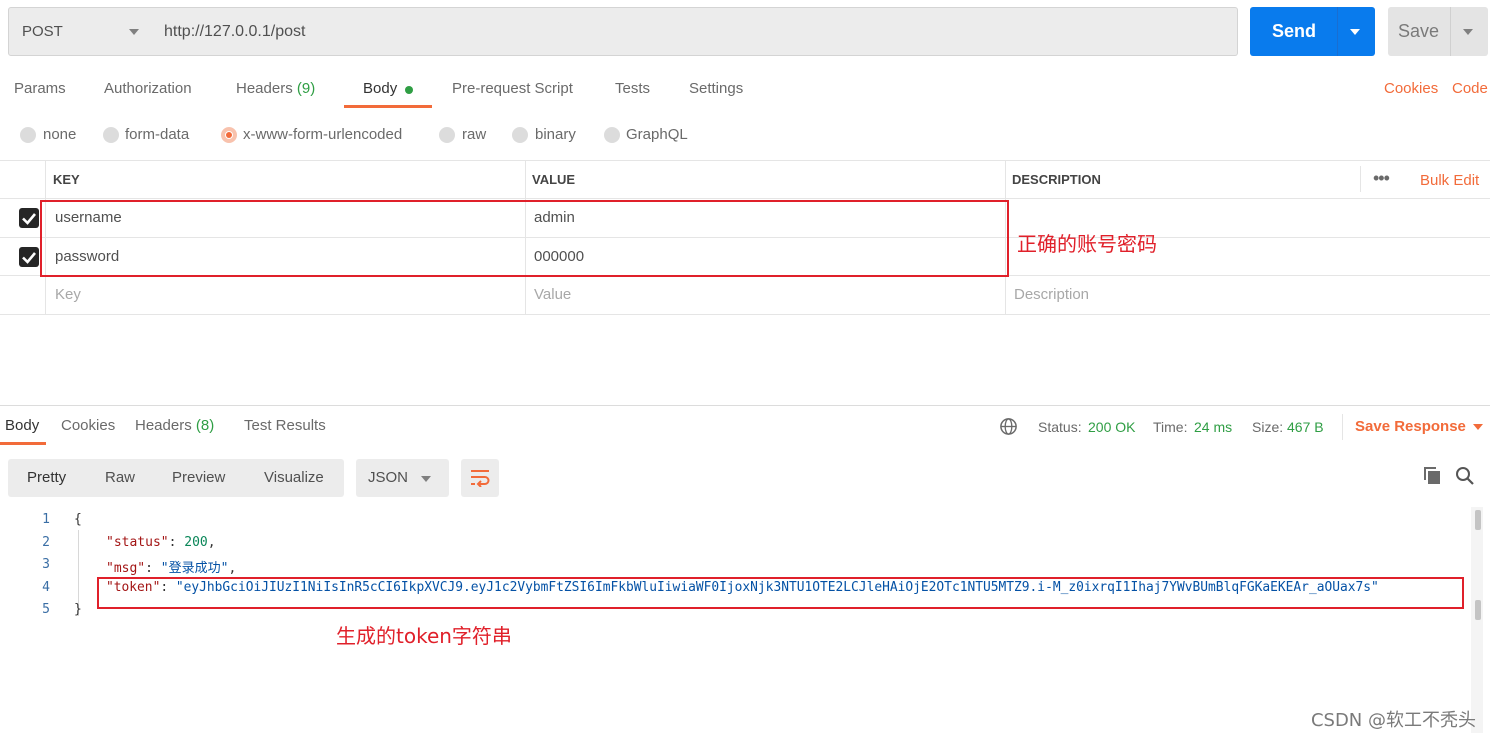 The image size is (1490, 740). What do you see at coordinates (480, 478) in the screenshot?
I see `wrap-lines-button` at bounding box center [480, 478].